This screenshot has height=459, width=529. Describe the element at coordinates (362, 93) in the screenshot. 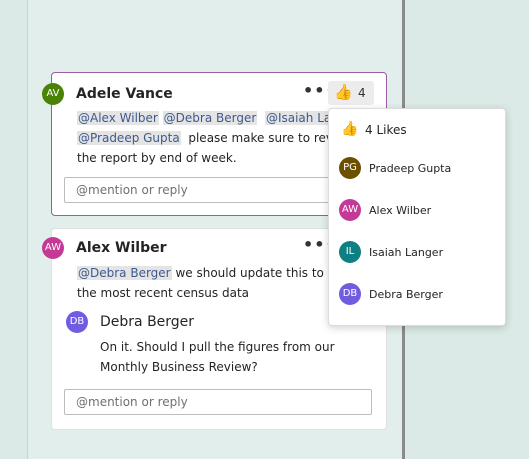

I see `like-count: 4` at that location.